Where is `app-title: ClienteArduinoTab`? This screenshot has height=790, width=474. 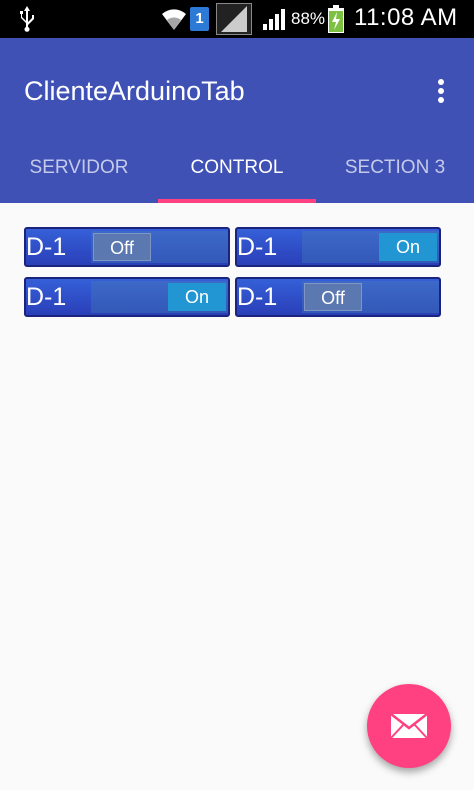 app-title: ClienteArduinoTab is located at coordinates (134, 91).